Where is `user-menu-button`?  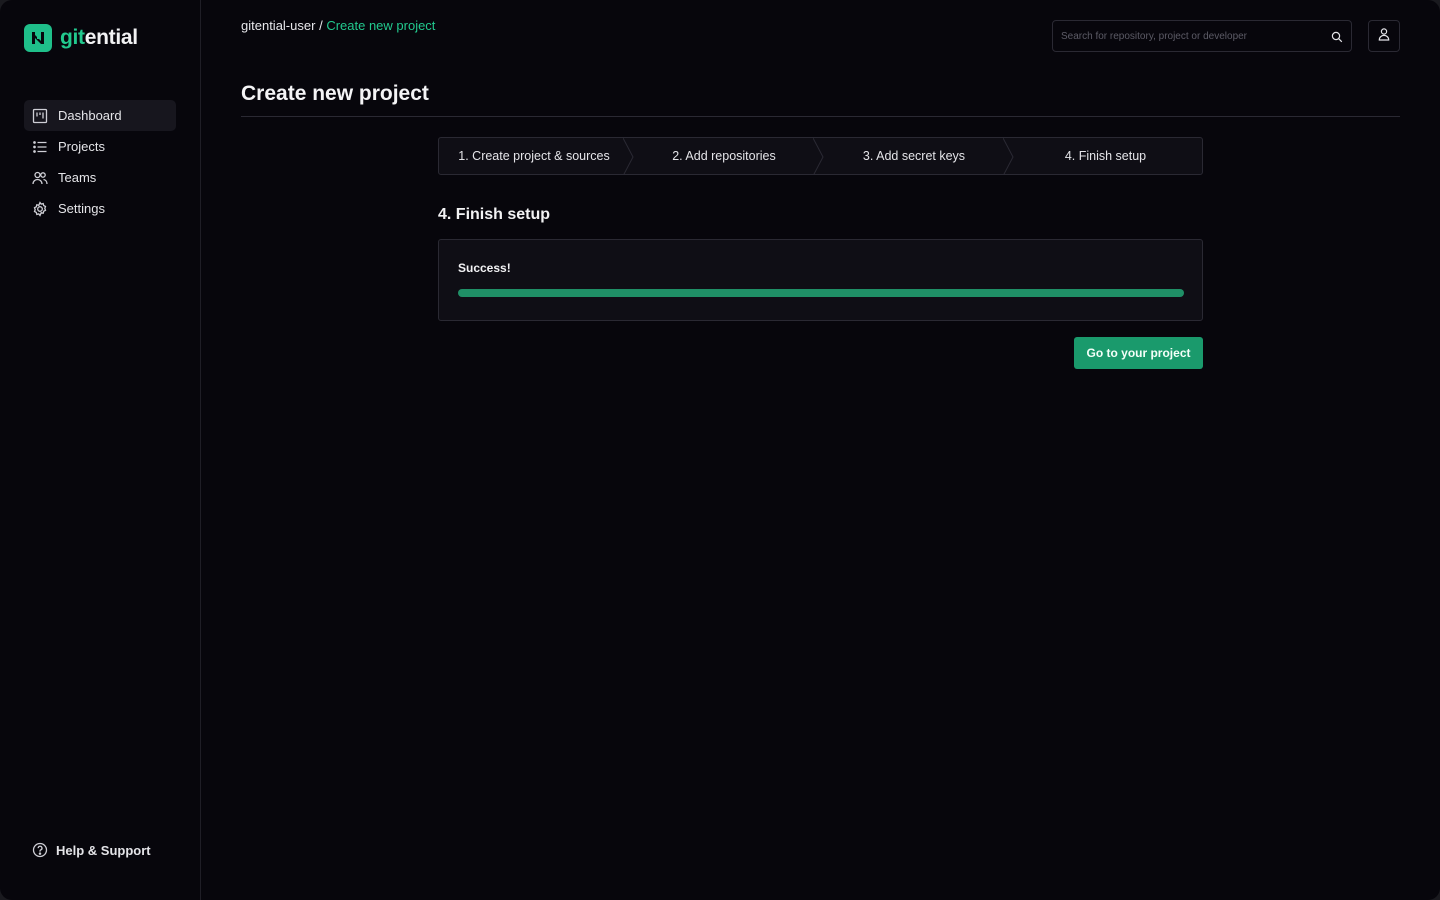
user-menu-button is located at coordinates (1384, 36).